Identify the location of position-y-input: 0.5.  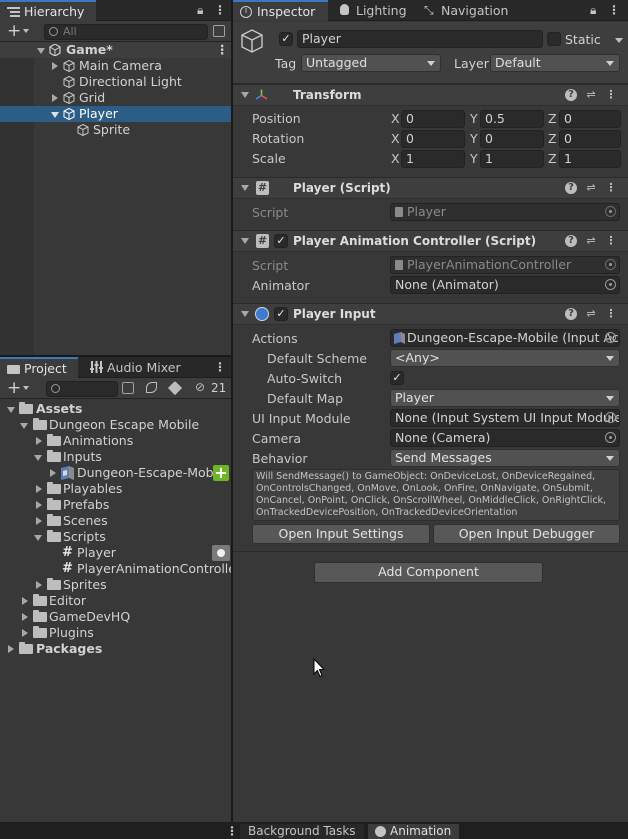
(512, 119).